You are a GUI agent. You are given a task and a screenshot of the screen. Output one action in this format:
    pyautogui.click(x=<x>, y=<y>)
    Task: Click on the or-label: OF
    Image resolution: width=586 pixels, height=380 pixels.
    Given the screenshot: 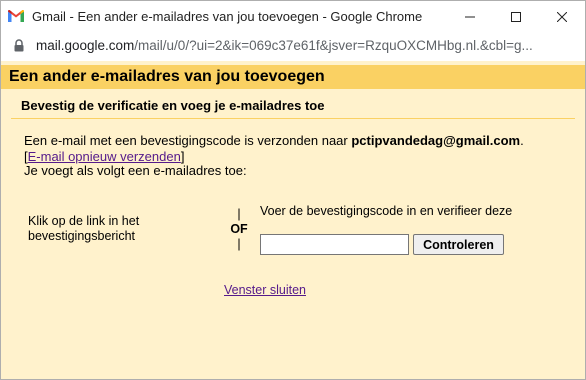 What is the action you would take?
    pyautogui.click(x=239, y=229)
    